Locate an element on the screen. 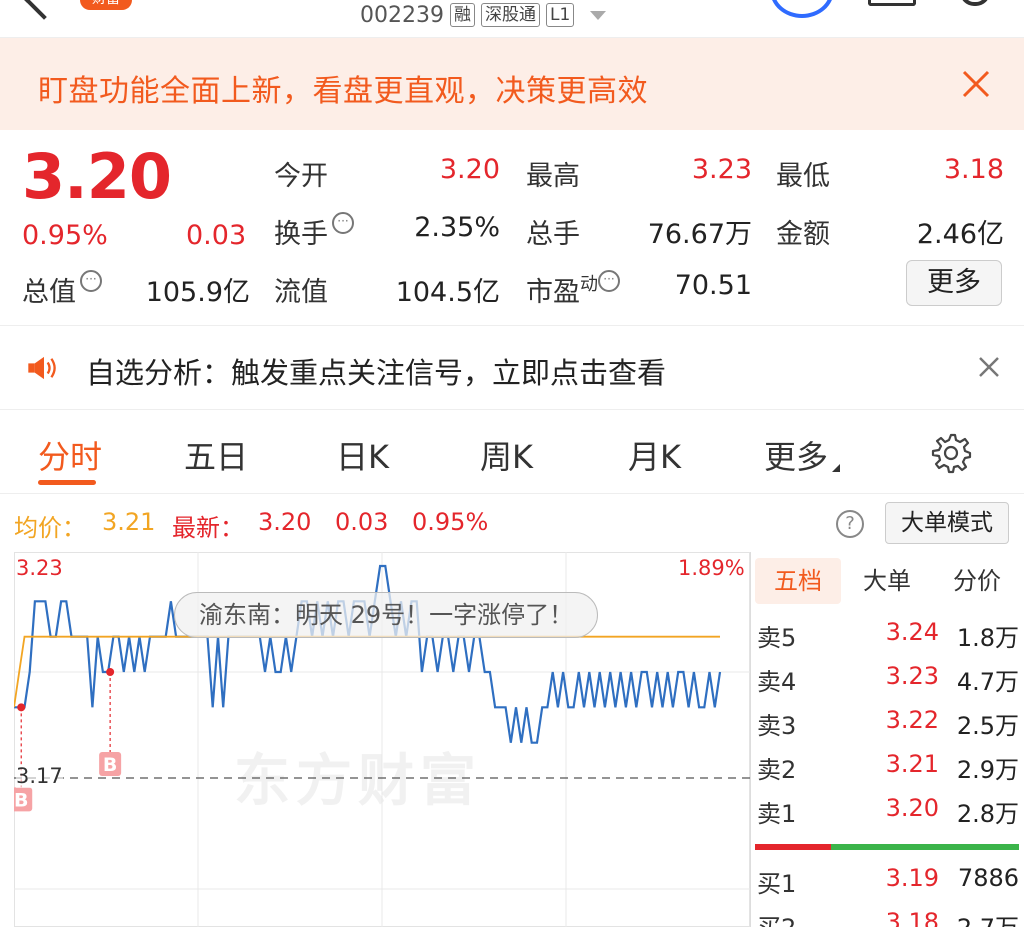  mktcap-label-wrap: 总值 ··· is located at coordinates (62, 289).